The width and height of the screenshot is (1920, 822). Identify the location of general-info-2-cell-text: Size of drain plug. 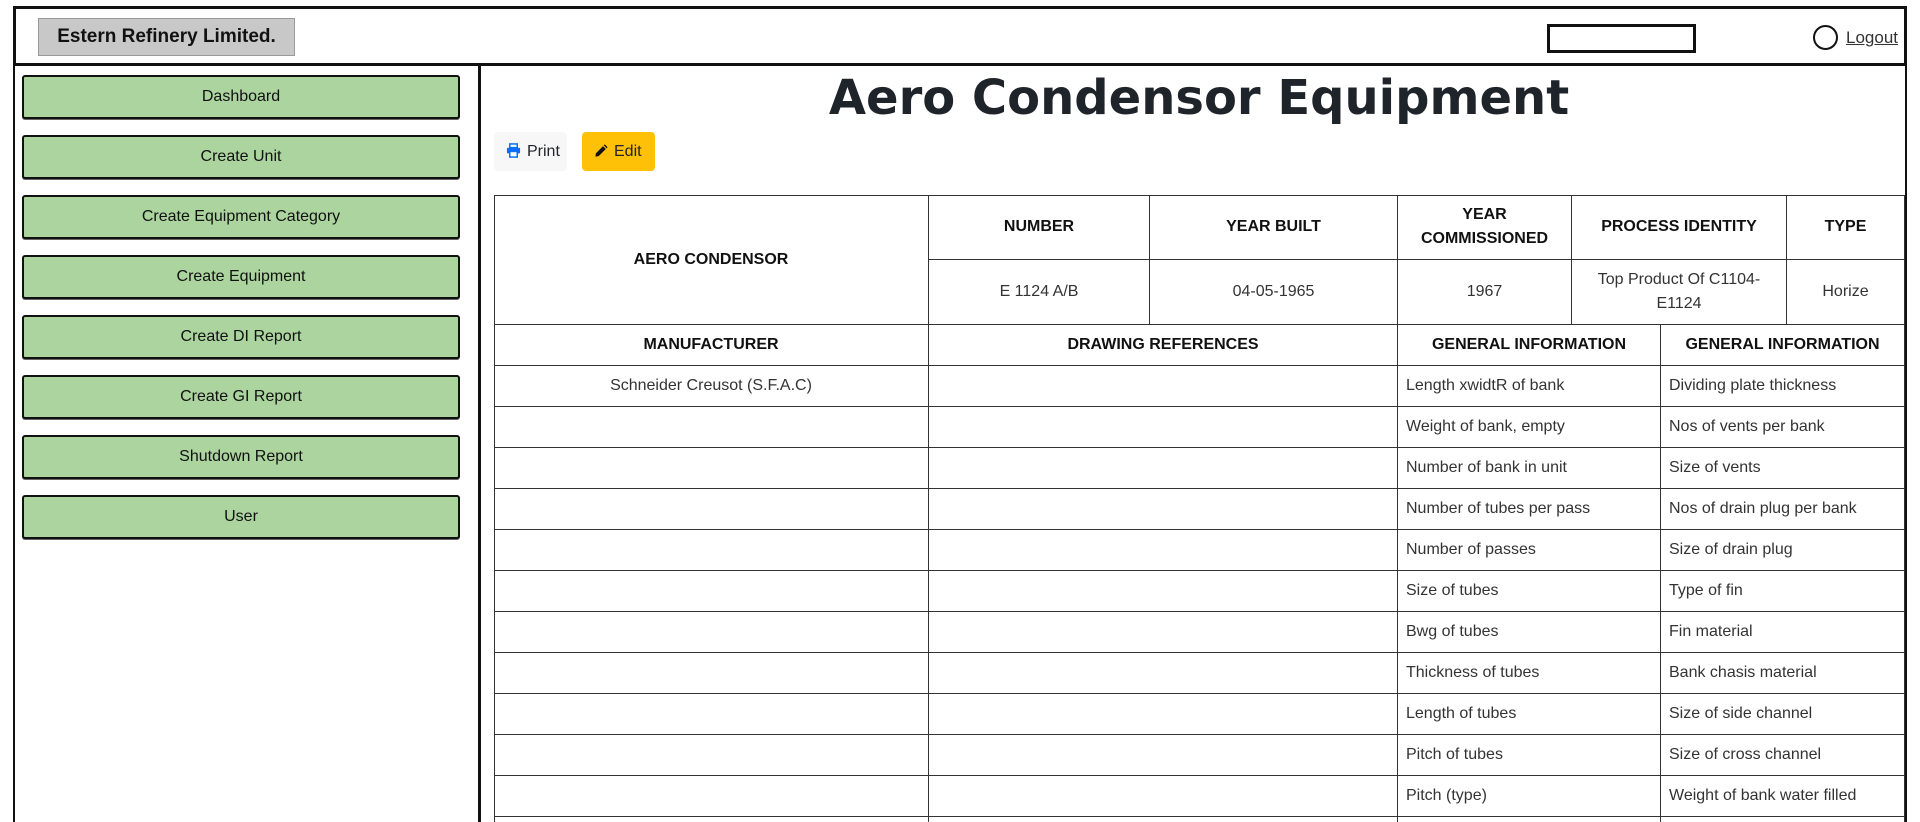
(1731, 549).